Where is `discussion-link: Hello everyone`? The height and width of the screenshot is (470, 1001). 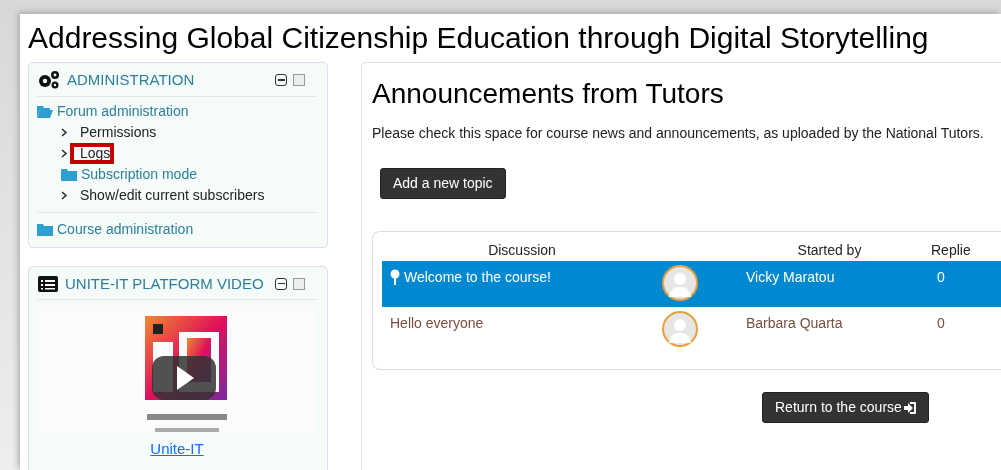
discussion-link: Hello everyone is located at coordinates (437, 323).